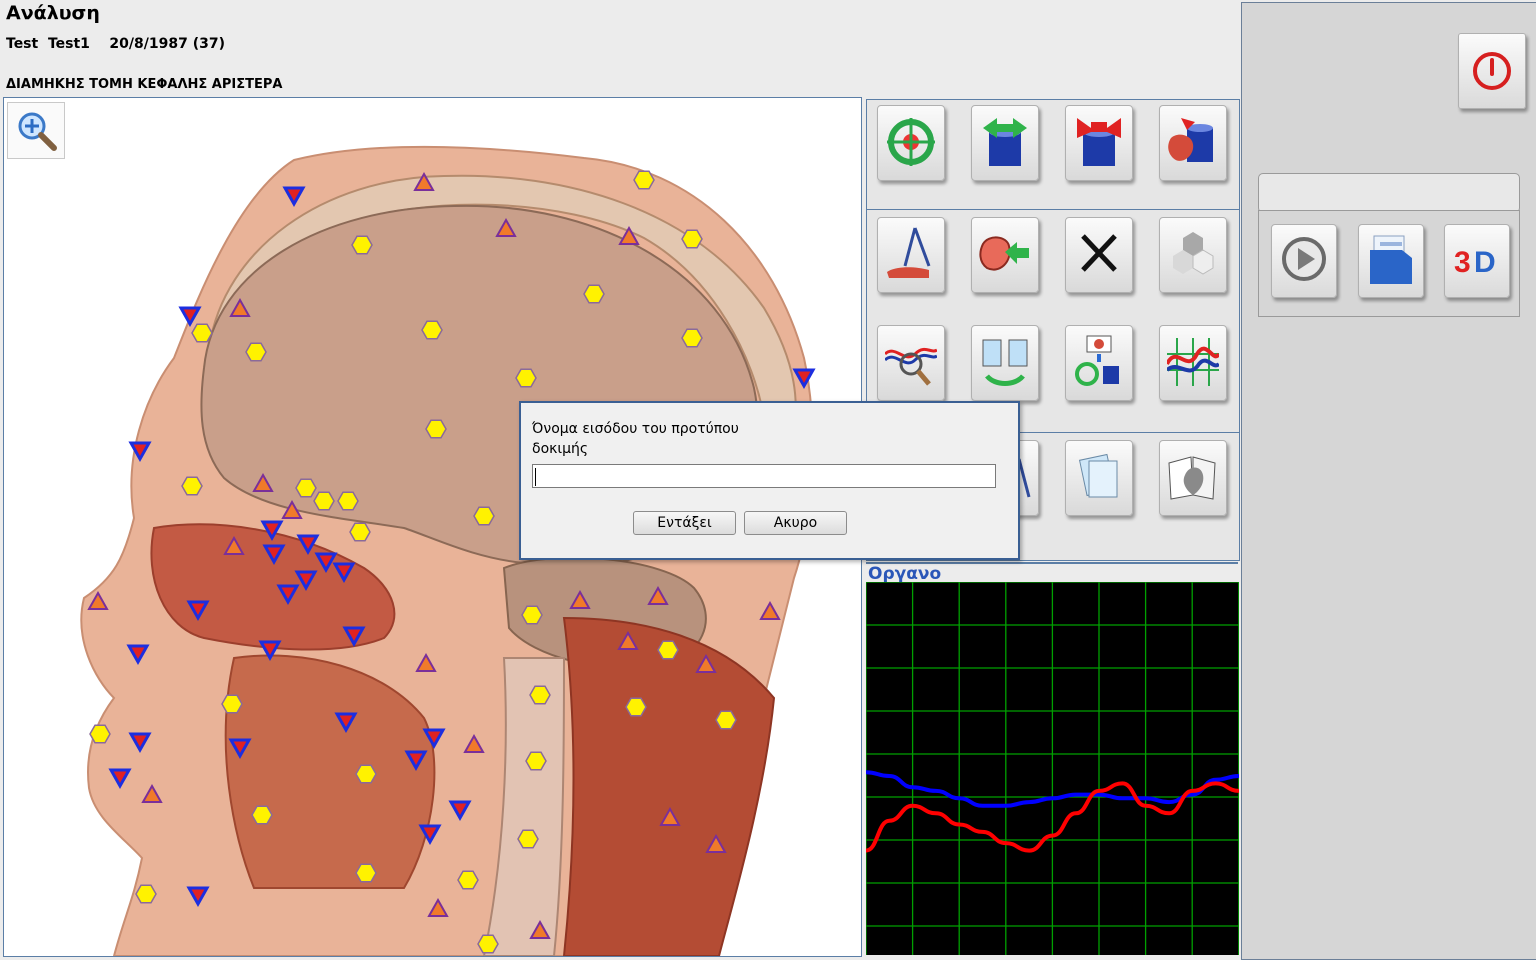 The width and height of the screenshot is (1536, 960). I want to click on power-icon, so click(1492, 71).